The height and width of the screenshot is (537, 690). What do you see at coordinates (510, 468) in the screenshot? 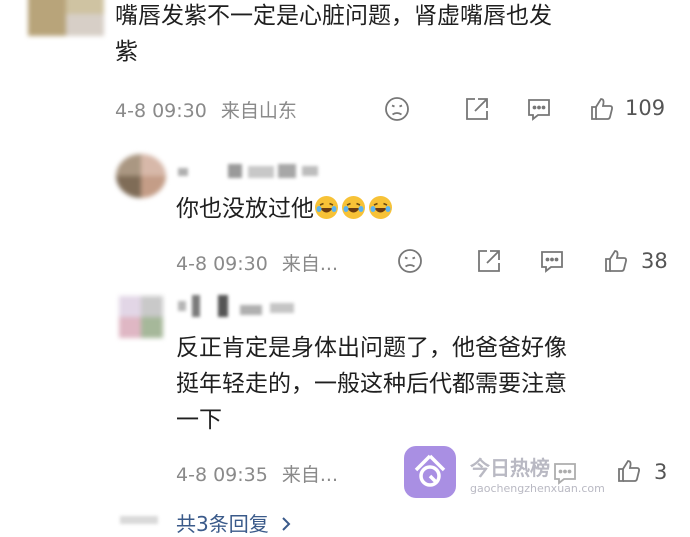
I see `watermark-title: 今日热榜` at bounding box center [510, 468].